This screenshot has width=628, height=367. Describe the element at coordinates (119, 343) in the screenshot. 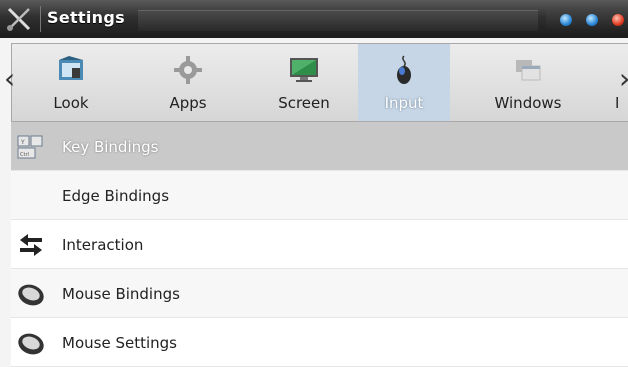

I see `list-item-label: Mouse Settings` at that location.